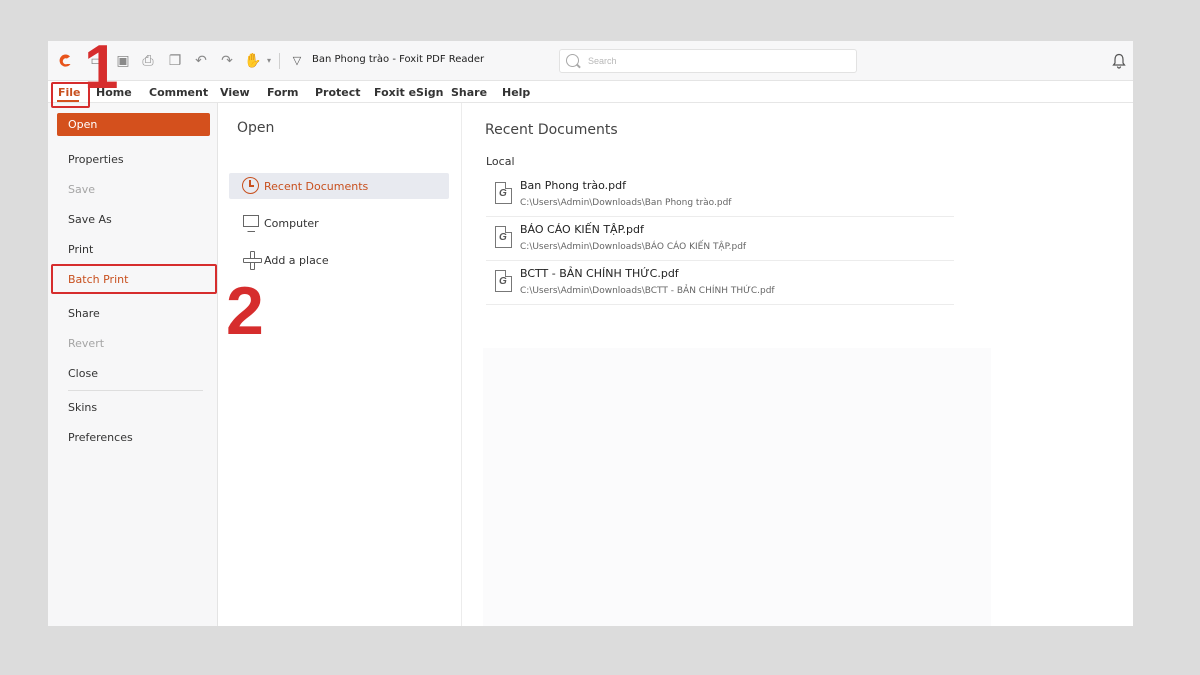 This screenshot has height=675, width=1200. I want to click on undo-icon: ↶, so click(201, 61).